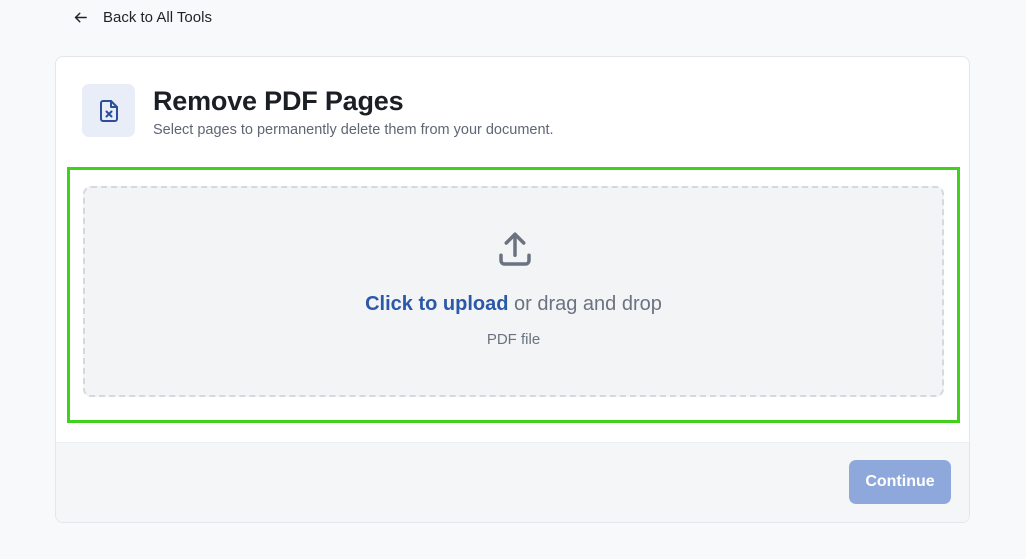 This screenshot has height=559, width=1026. What do you see at coordinates (278, 101) in the screenshot?
I see `page-title: Remove PDF Pages` at bounding box center [278, 101].